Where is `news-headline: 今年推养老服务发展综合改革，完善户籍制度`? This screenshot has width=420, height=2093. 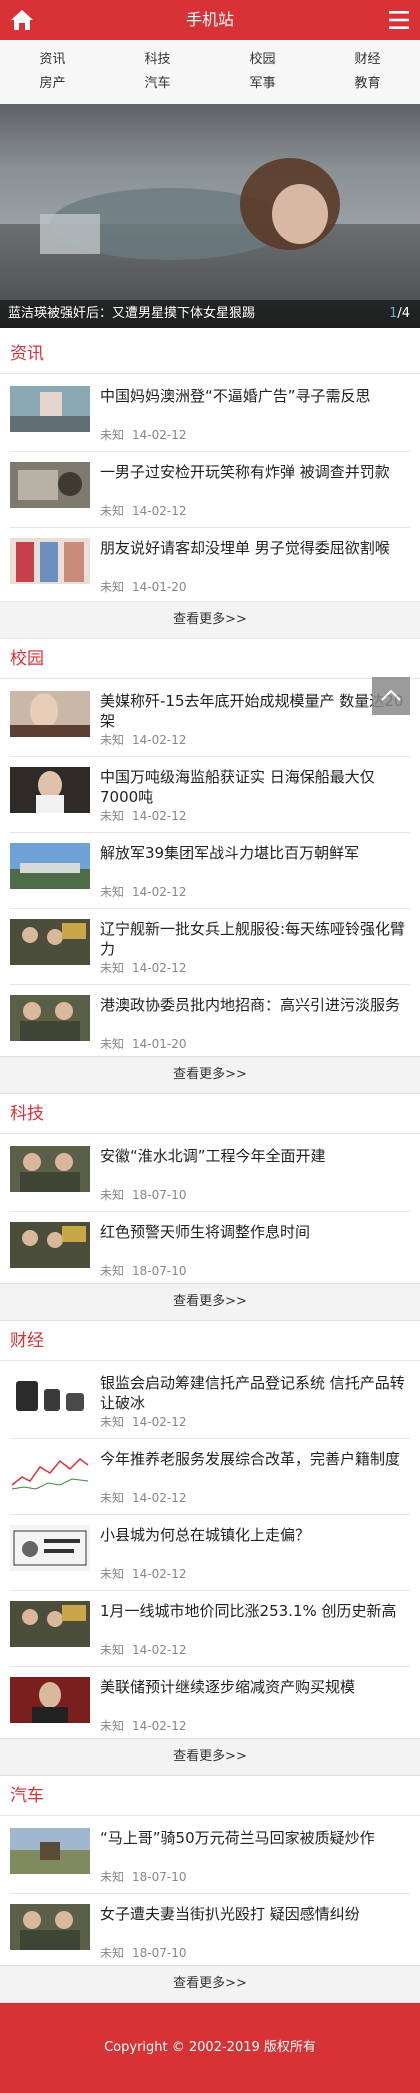
news-headline: 今年推养老服务发展综合改革，完善户籍制度 is located at coordinates (255, 1459).